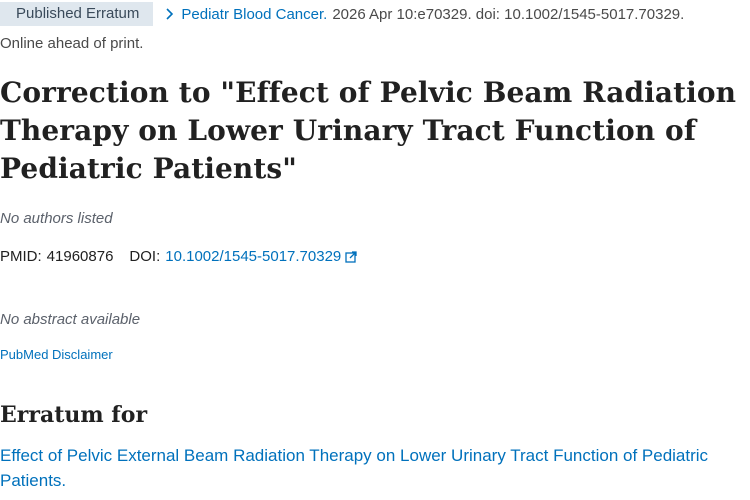 Image resolution: width=750 pixels, height=500 pixels. What do you see at coordinates (80, 256) in the screenshot?
I see `pmid-value: 41960876` at bounding box center [80, 256].